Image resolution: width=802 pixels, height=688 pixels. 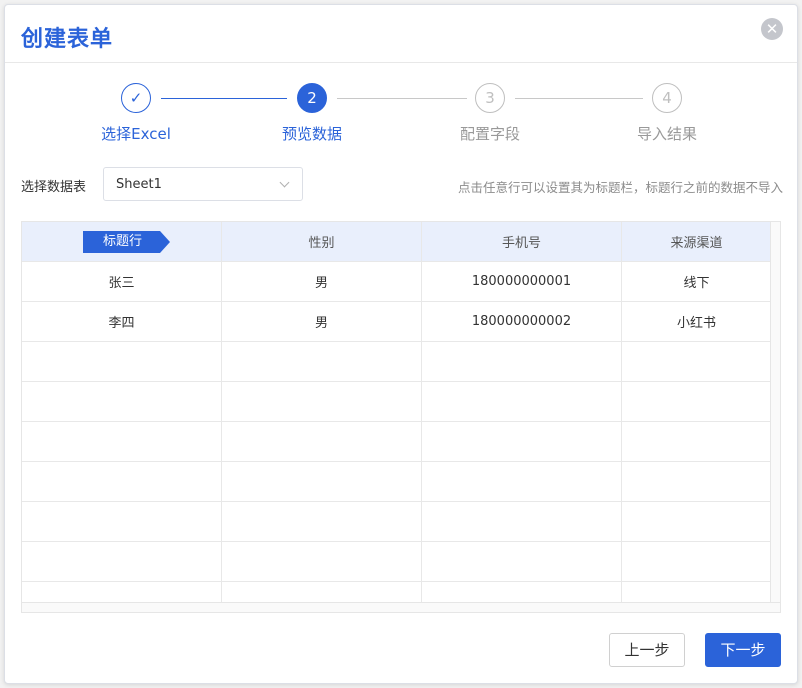 I want to click on header-cell: 性别, so click(x=322, y=241).